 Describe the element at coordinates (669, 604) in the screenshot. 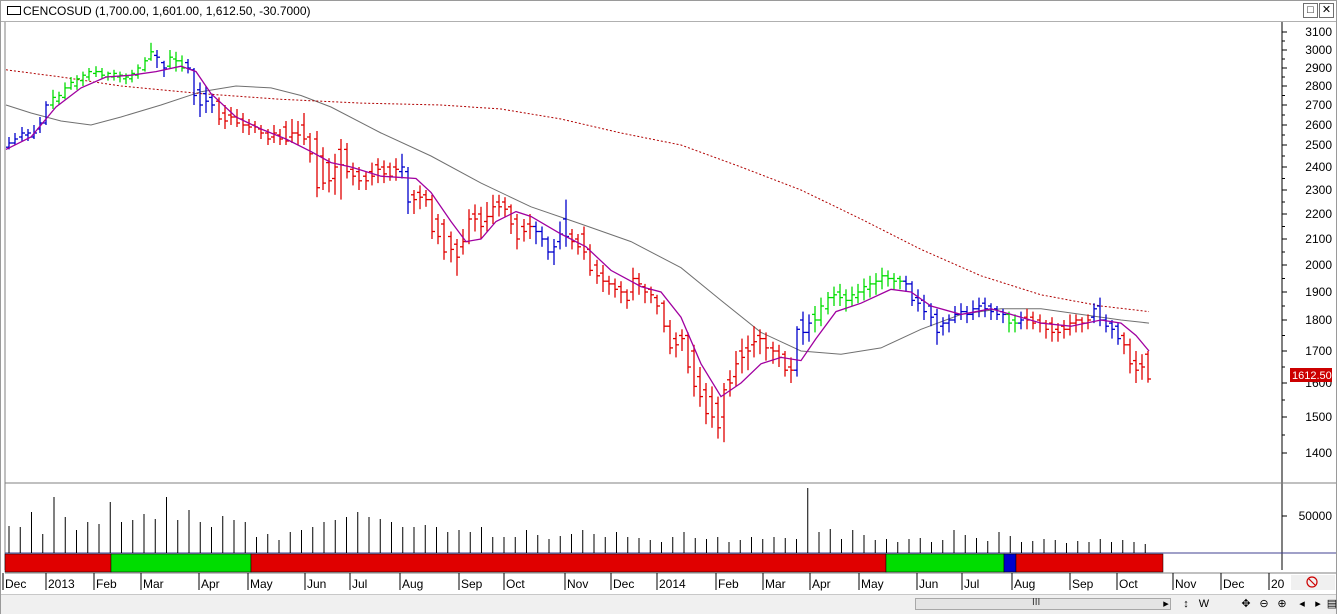

I see `status-bar: III ▸ ↕ W ✥ ⊖ ⊕ ◂ ▸ ▤` at that location.